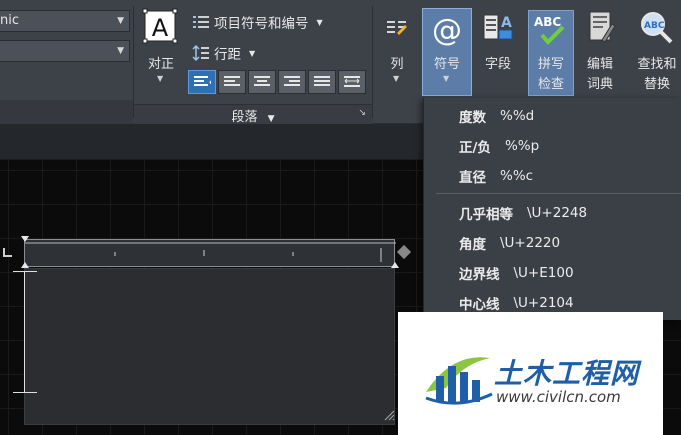  What do you see at coordinates (24, 332) in the screenshot?
I see `text-cursor` at bounding box center [24, 332].